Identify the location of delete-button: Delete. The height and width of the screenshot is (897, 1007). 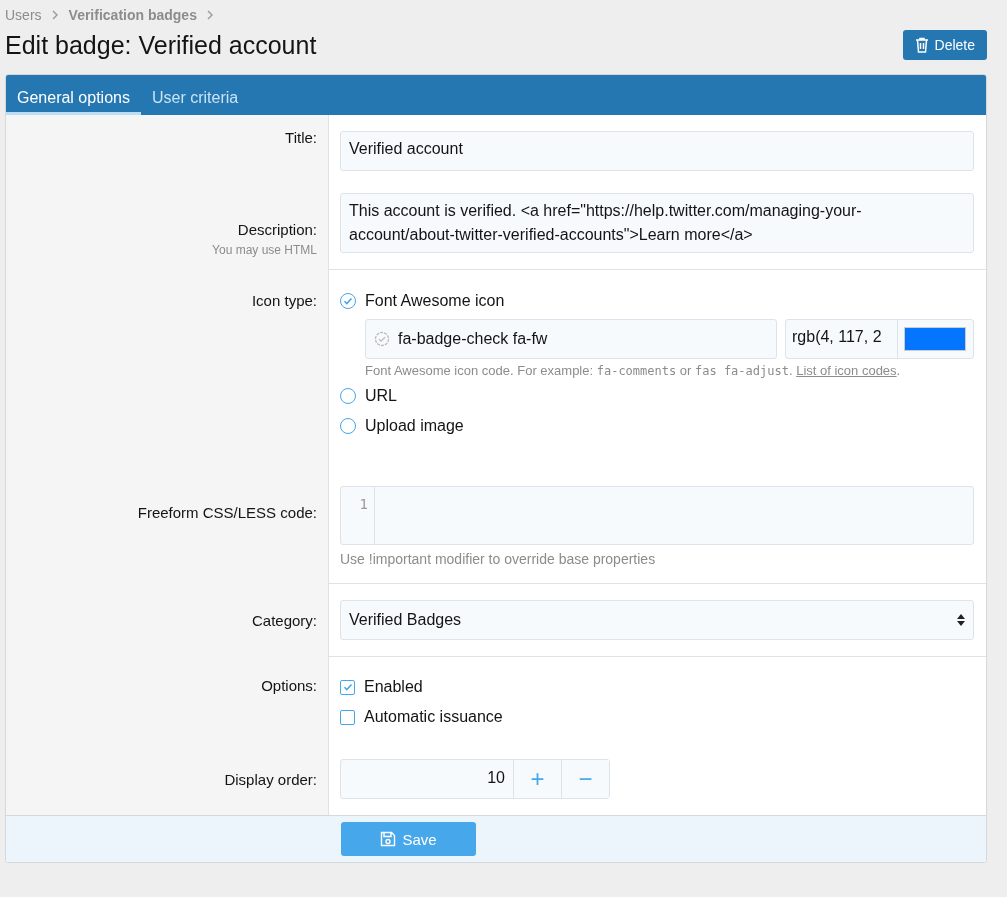
(944, 45).